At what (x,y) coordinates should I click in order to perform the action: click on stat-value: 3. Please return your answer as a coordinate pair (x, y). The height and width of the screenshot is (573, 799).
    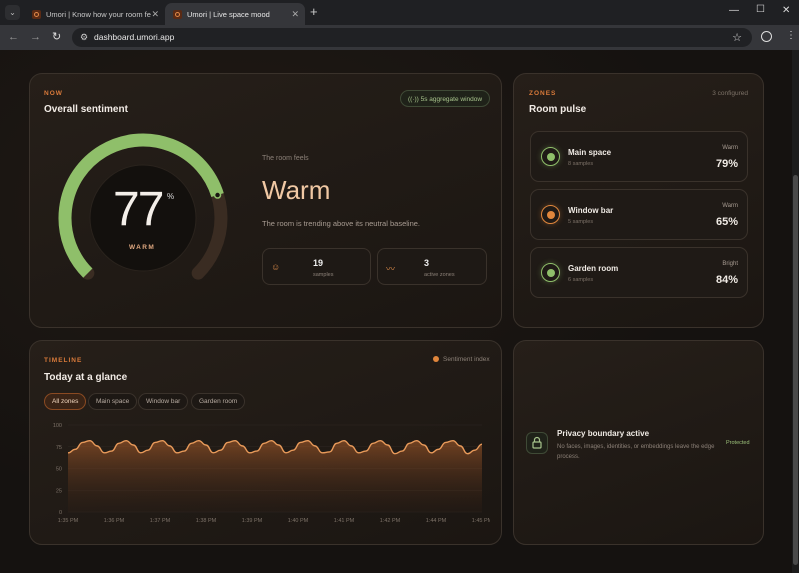
    Looking at the image, I should click on (427, 263).